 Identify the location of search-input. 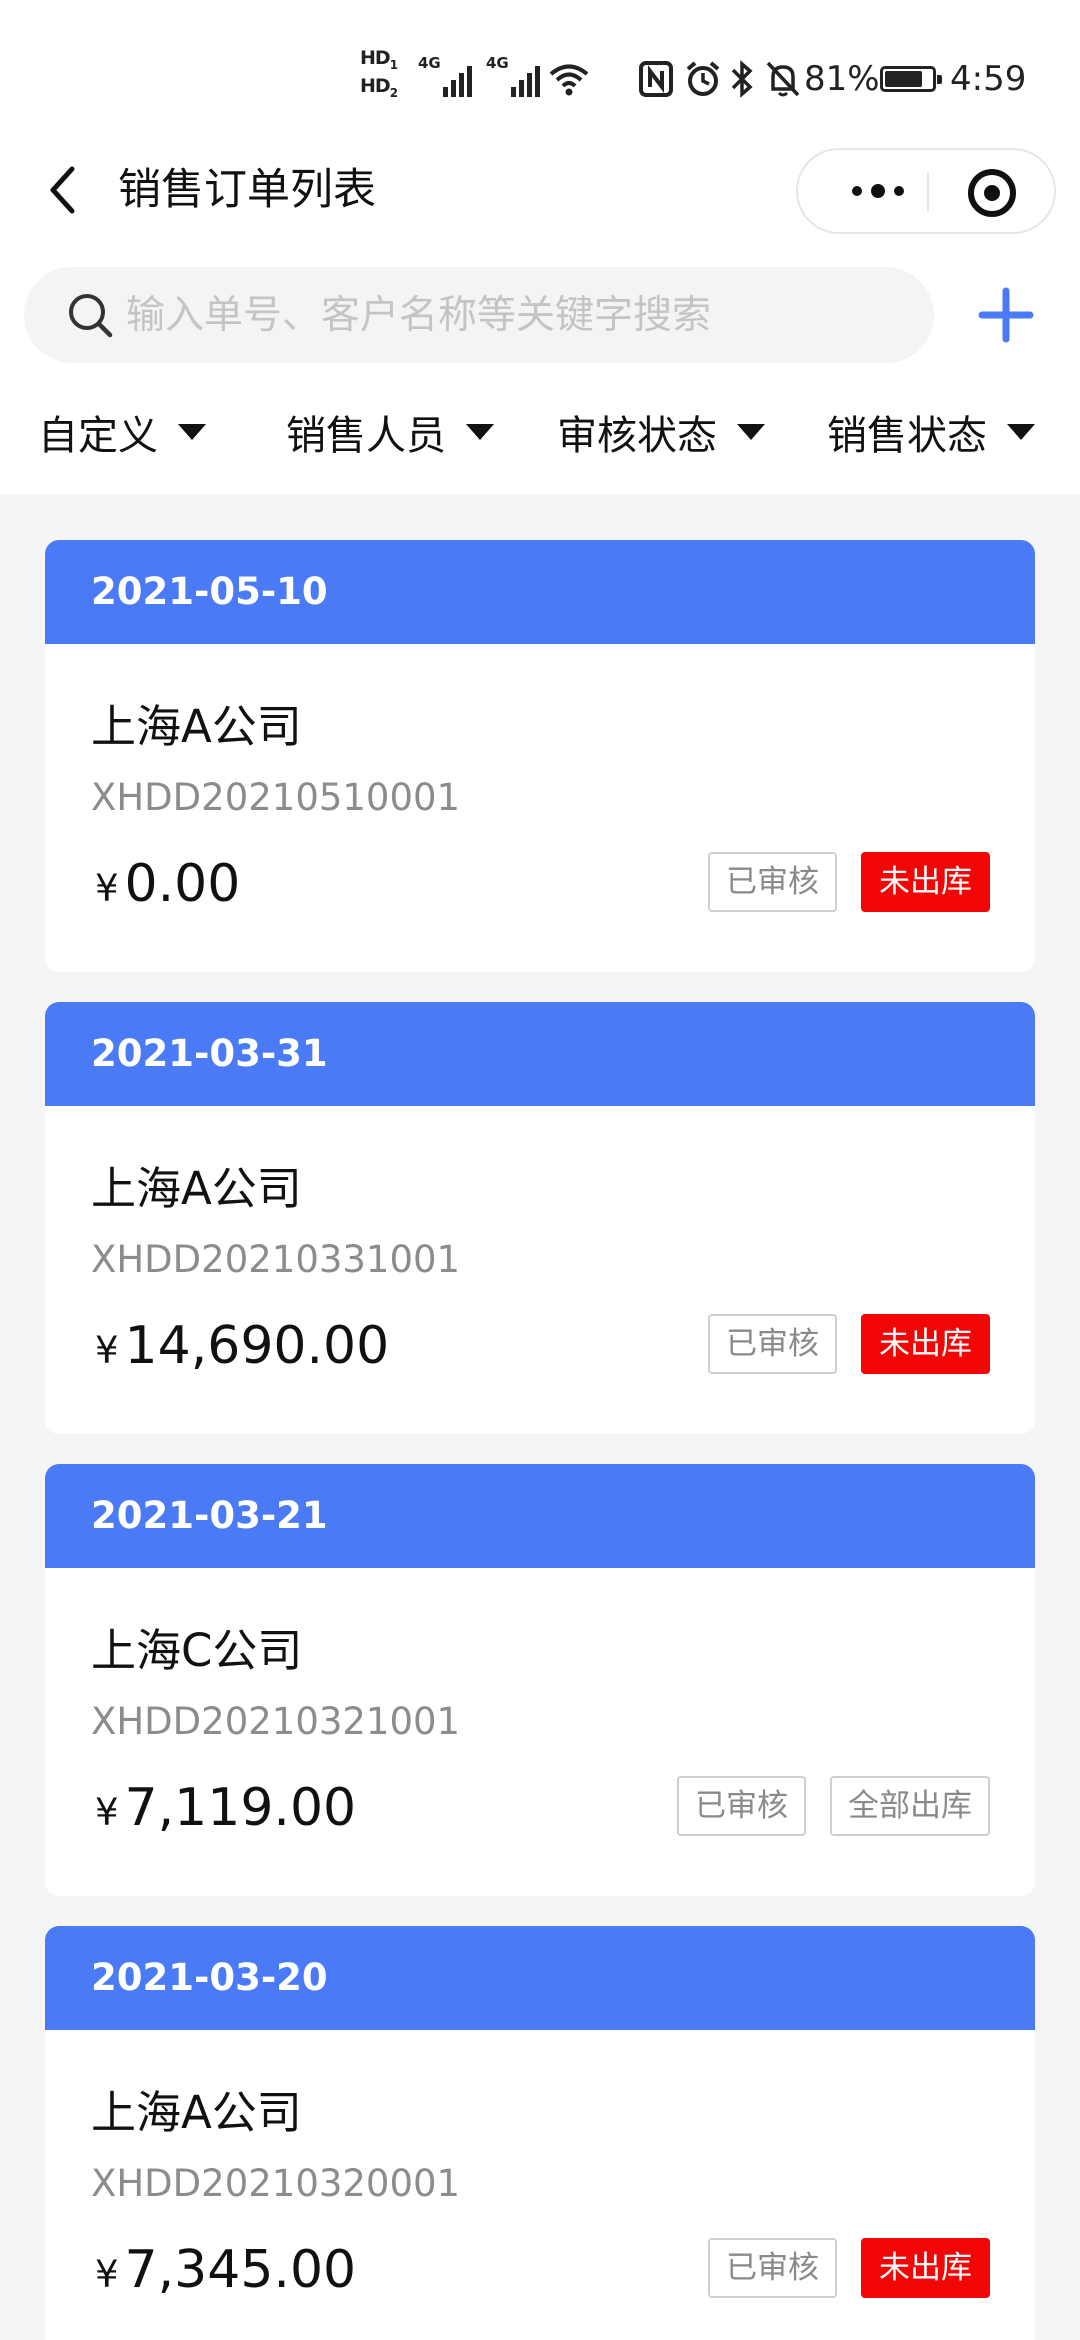
(521, 315).